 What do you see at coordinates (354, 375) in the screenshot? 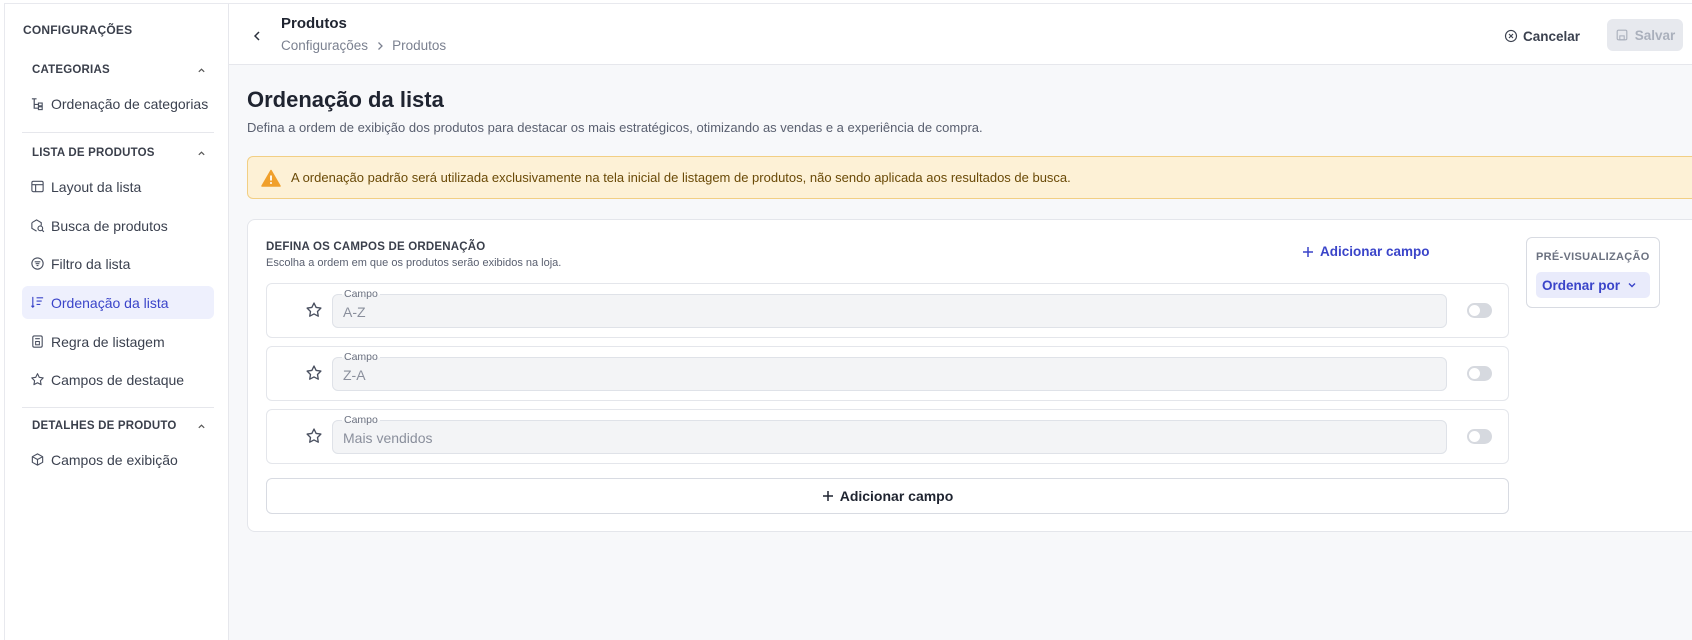
I see `field-value: Z-A` at bounding box center [354, 375].